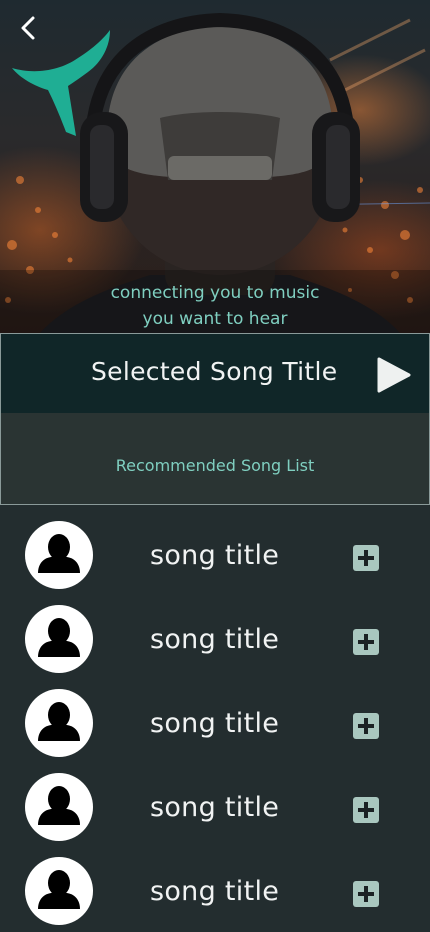 This screenshot has width=430, height=932. I want to click on now-playing-bar: Selected Song Title, so click(215, 373).